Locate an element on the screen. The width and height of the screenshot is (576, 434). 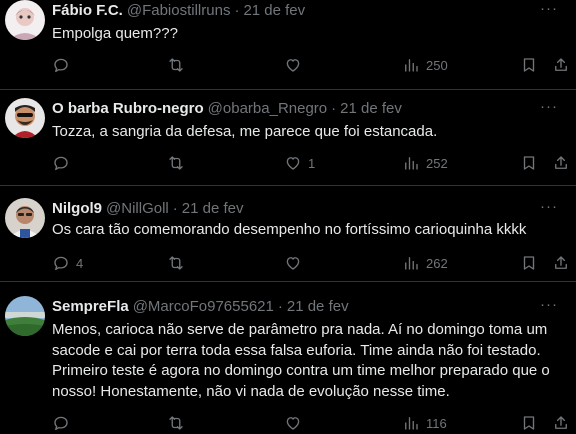
view-count: 250 is located at coordinates (437, 65).